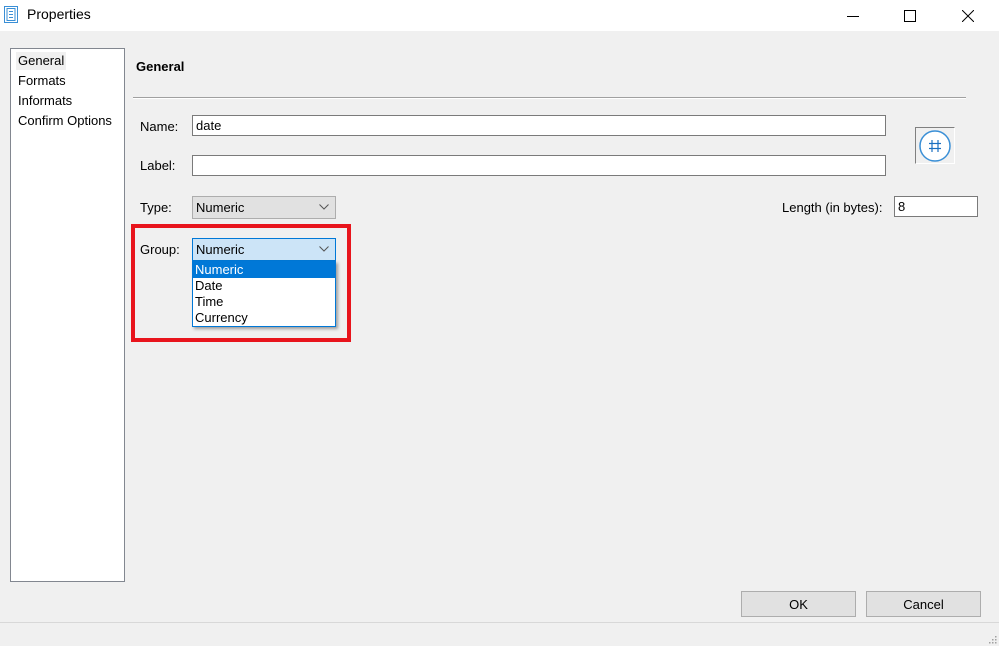  I want to click on label-input, so click(539, 165).